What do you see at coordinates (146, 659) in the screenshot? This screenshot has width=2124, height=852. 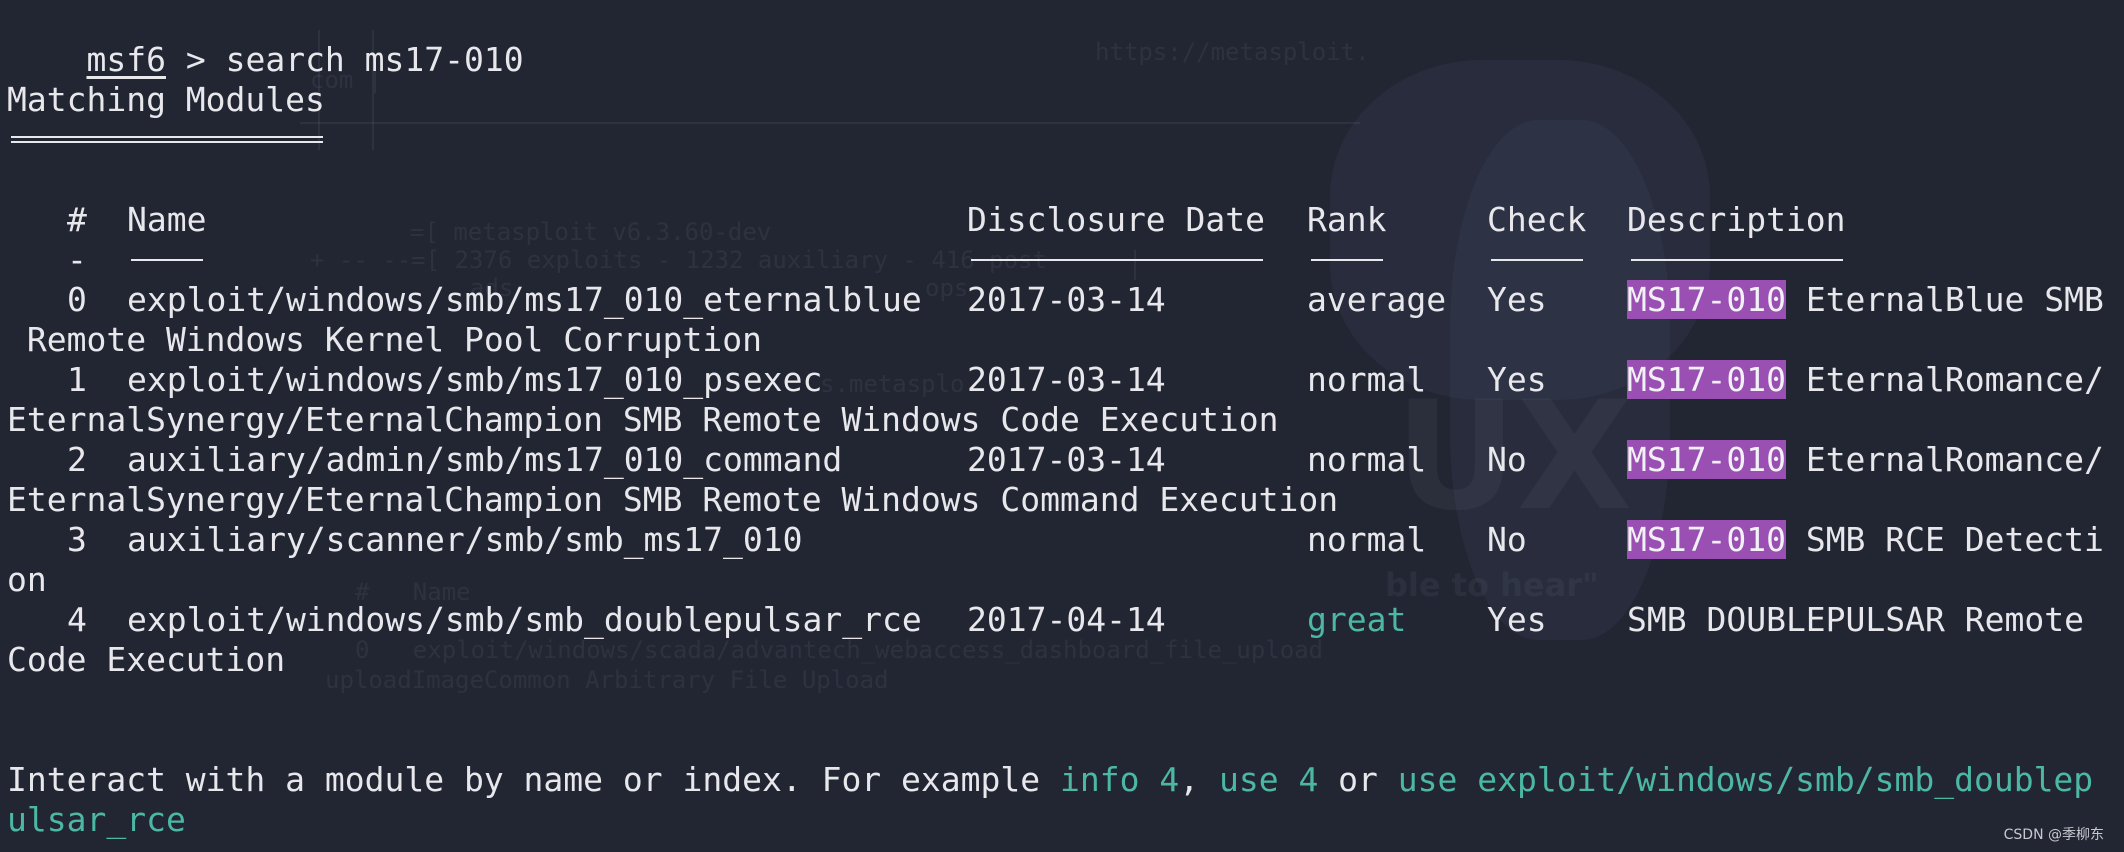 I see `table-row-description-wrap: Code Execution` at bounding box center [146, 659].